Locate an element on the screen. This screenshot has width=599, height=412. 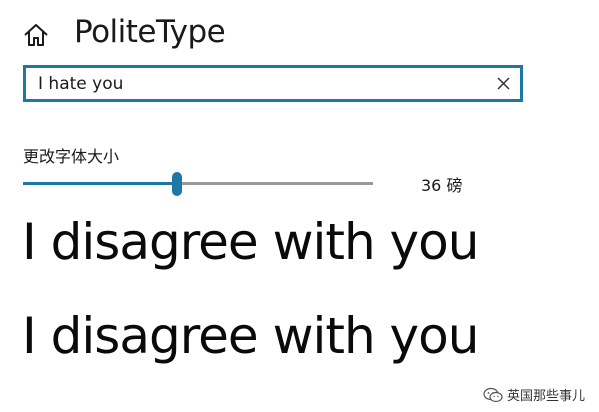
font-size-label: 更改字体大小 is located at coordinates (71, 156).